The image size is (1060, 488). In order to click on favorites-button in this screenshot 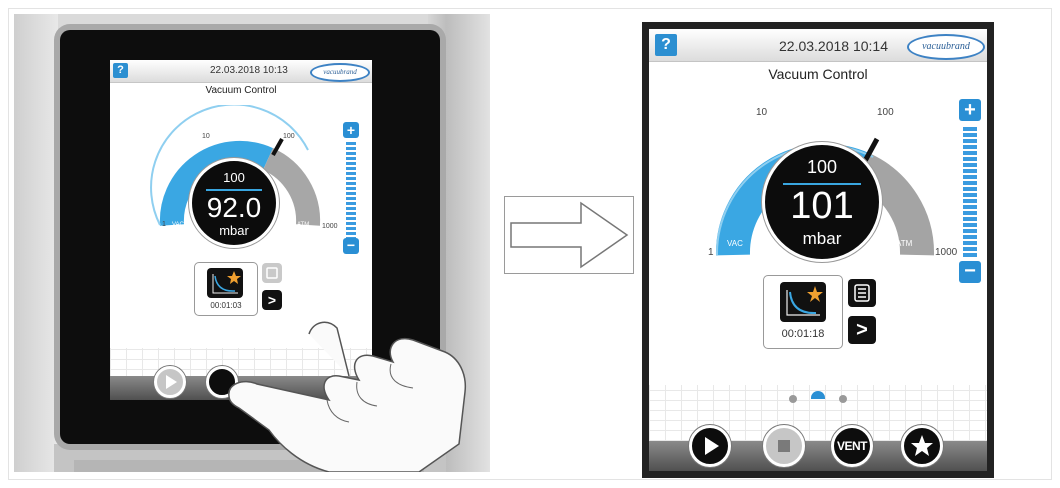, I will do `click(922, 446)`.